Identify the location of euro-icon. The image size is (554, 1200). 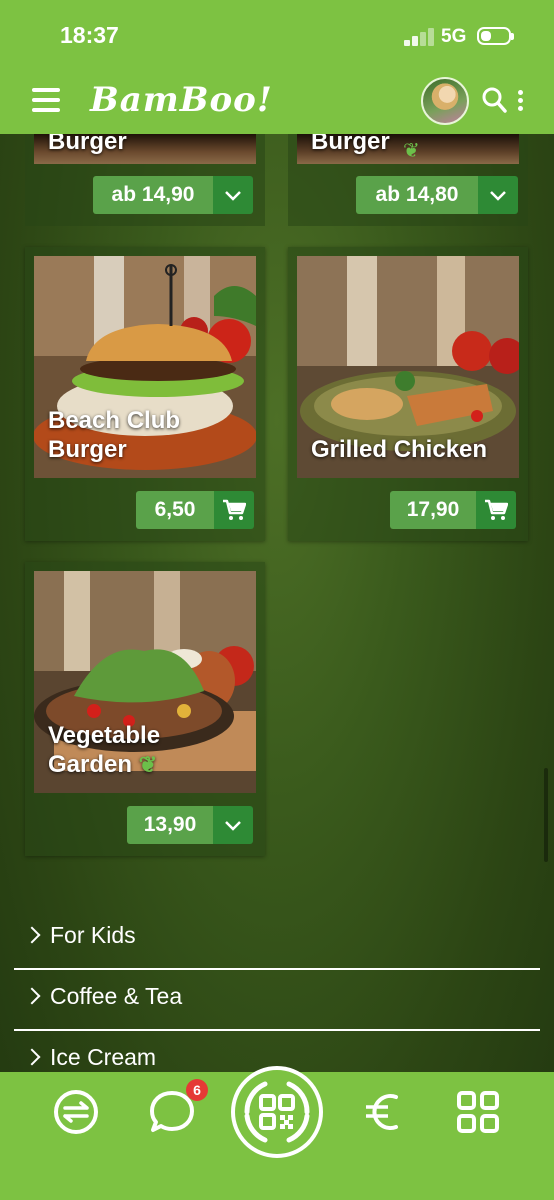
(382, 1112).